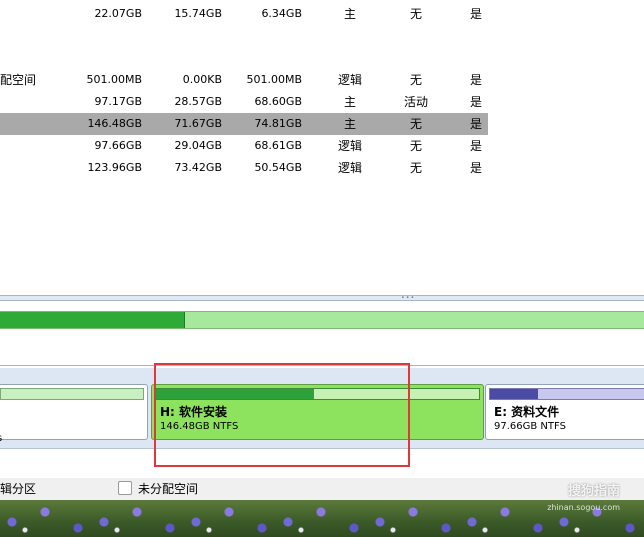 This screenshot has height=537, width=644. I want to click on legend-unallocated-label: 未分配空间, so click(168, 489).